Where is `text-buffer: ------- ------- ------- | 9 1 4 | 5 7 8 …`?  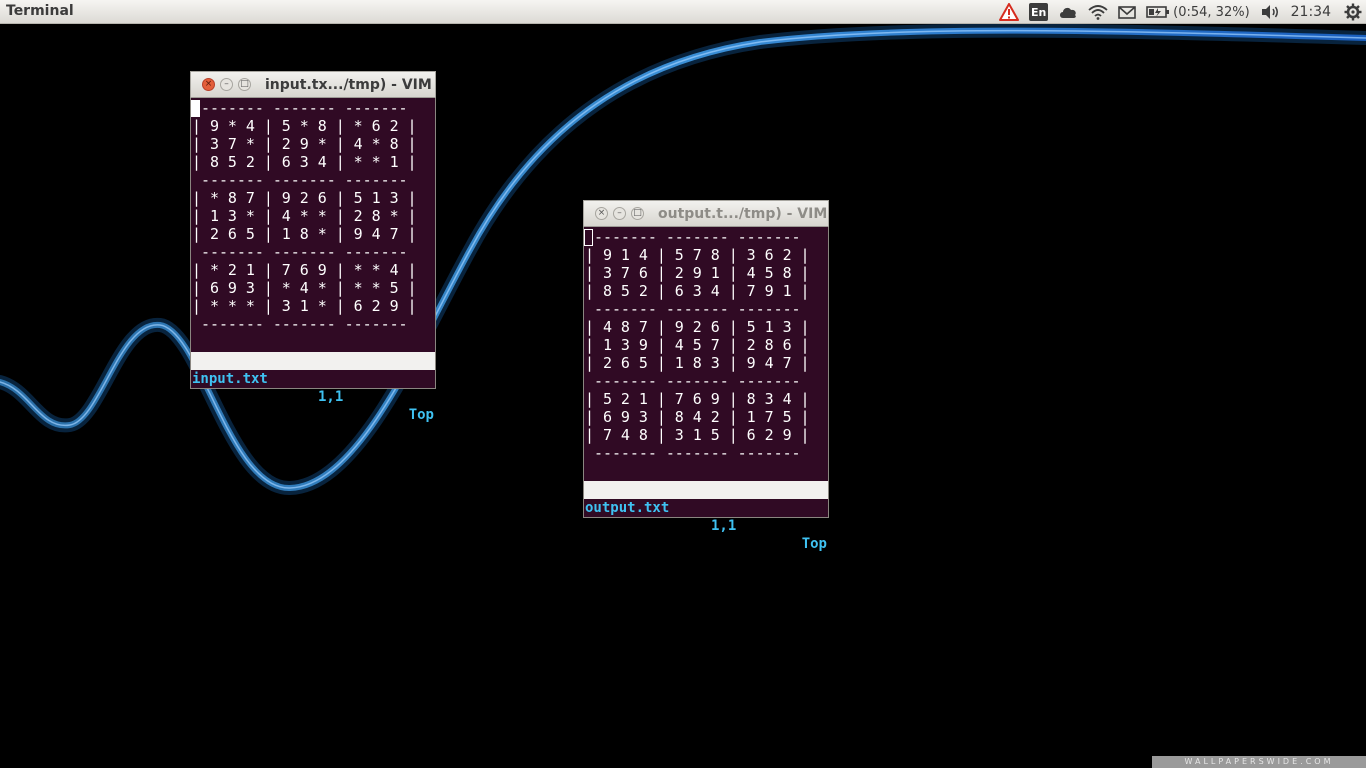 text-buffer: ------- ------- ------- | 9 1 4 | 5 7 8 … is located at coordinates (706, 344).